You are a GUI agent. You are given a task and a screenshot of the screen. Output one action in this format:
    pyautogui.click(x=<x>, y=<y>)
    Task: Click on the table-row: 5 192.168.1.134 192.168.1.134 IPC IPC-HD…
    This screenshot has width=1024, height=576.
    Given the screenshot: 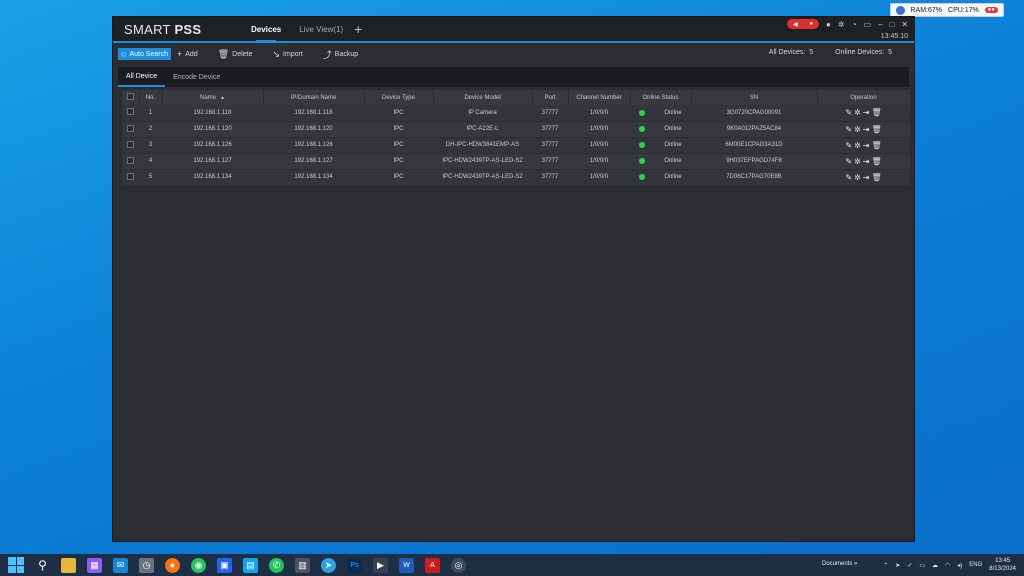 What is the action you would take?
    pyautogui.click(x=516, y=177)
    